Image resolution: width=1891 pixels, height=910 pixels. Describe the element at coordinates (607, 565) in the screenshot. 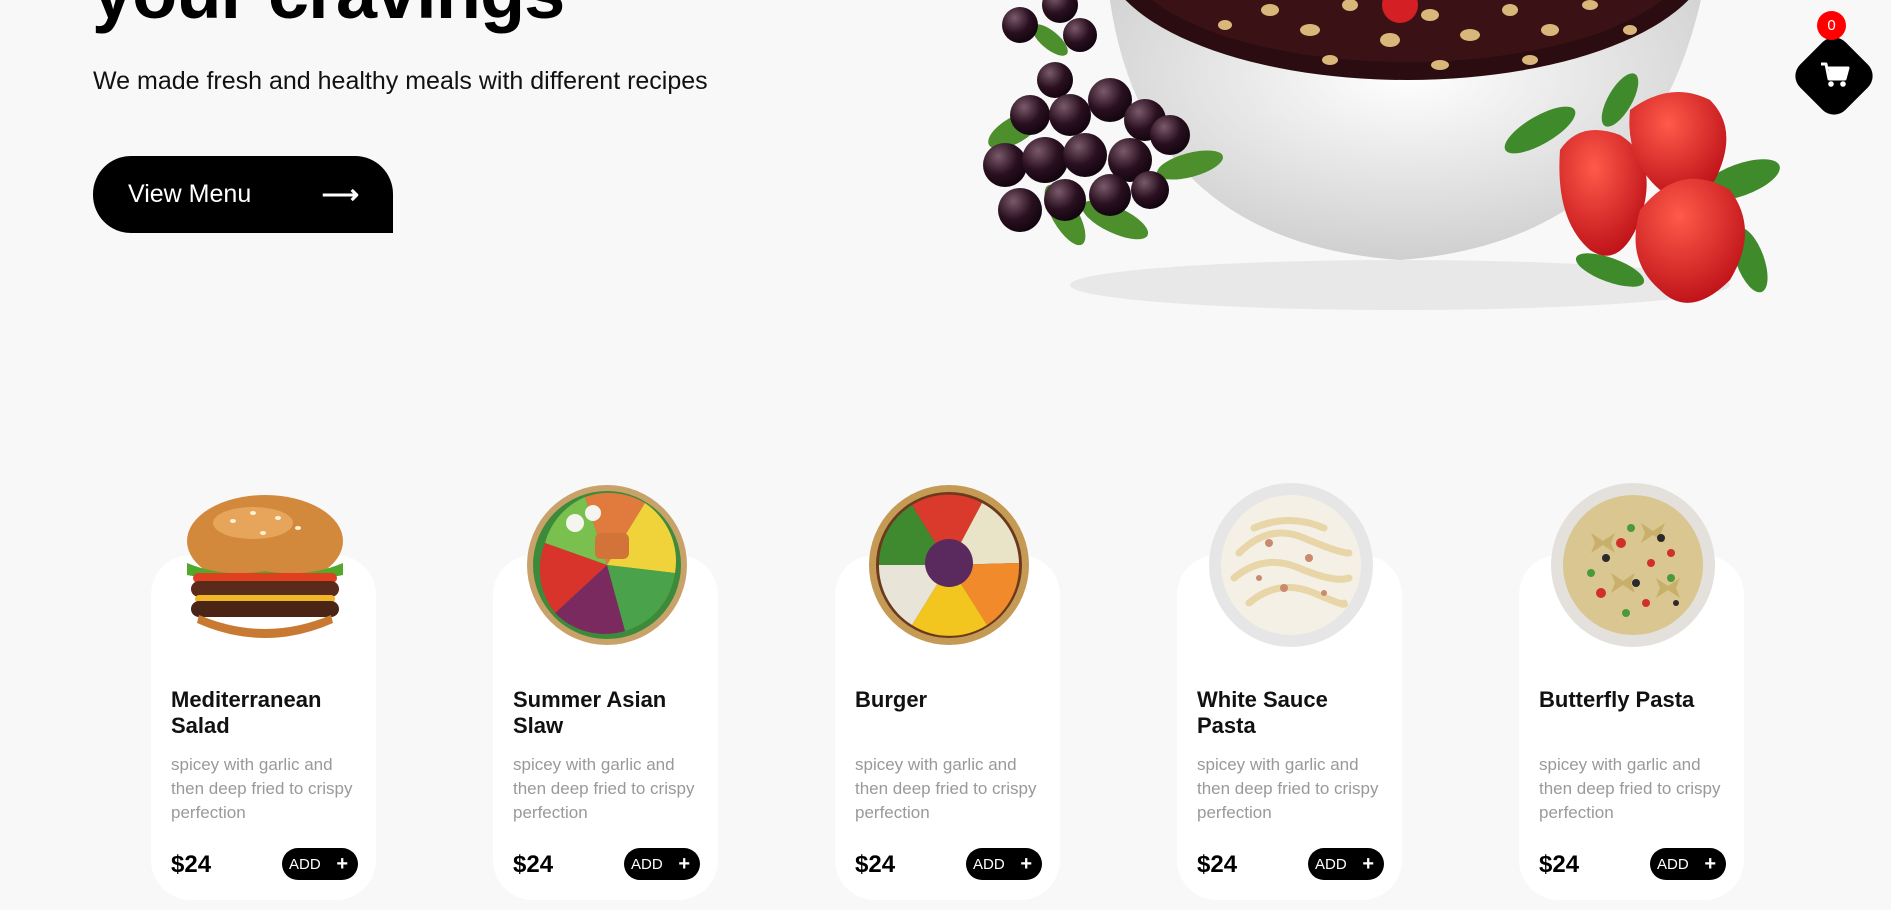

I see `salad-bowl-image` at that location.